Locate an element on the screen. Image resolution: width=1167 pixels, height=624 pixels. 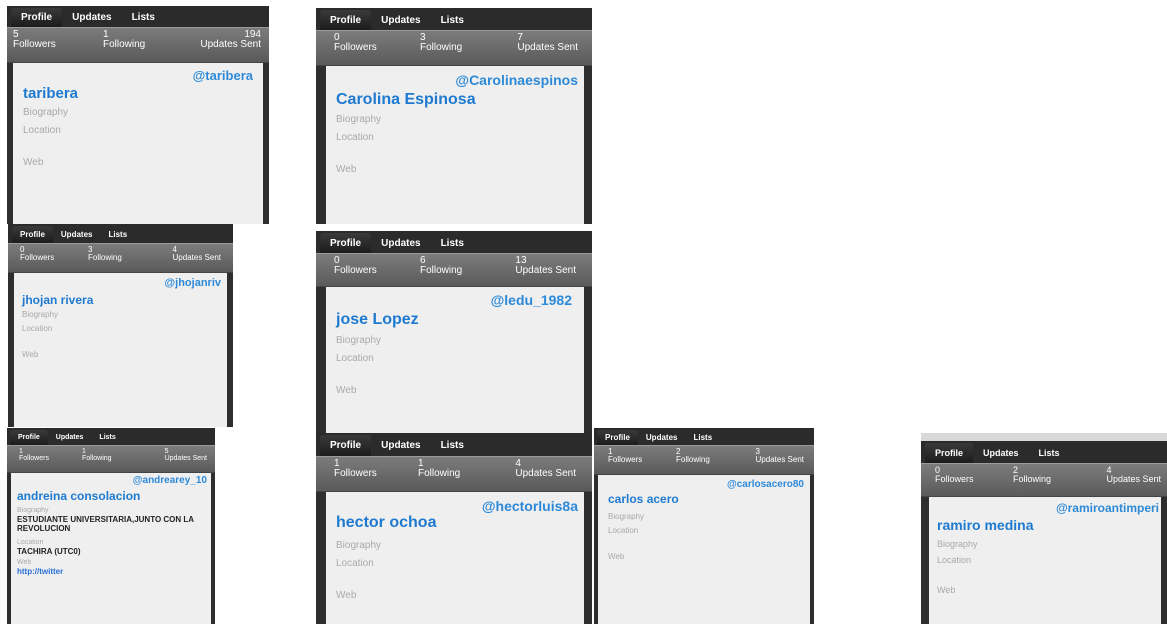
user-handle: @Carolinaespinos is located at coordinates (516, 80).